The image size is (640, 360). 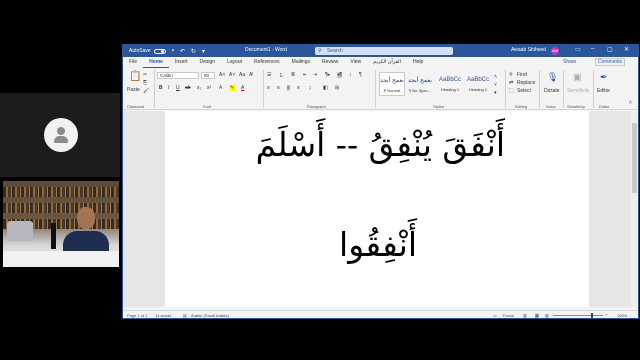 I want to click on tab-review: Review, so click(x=330, y=62).